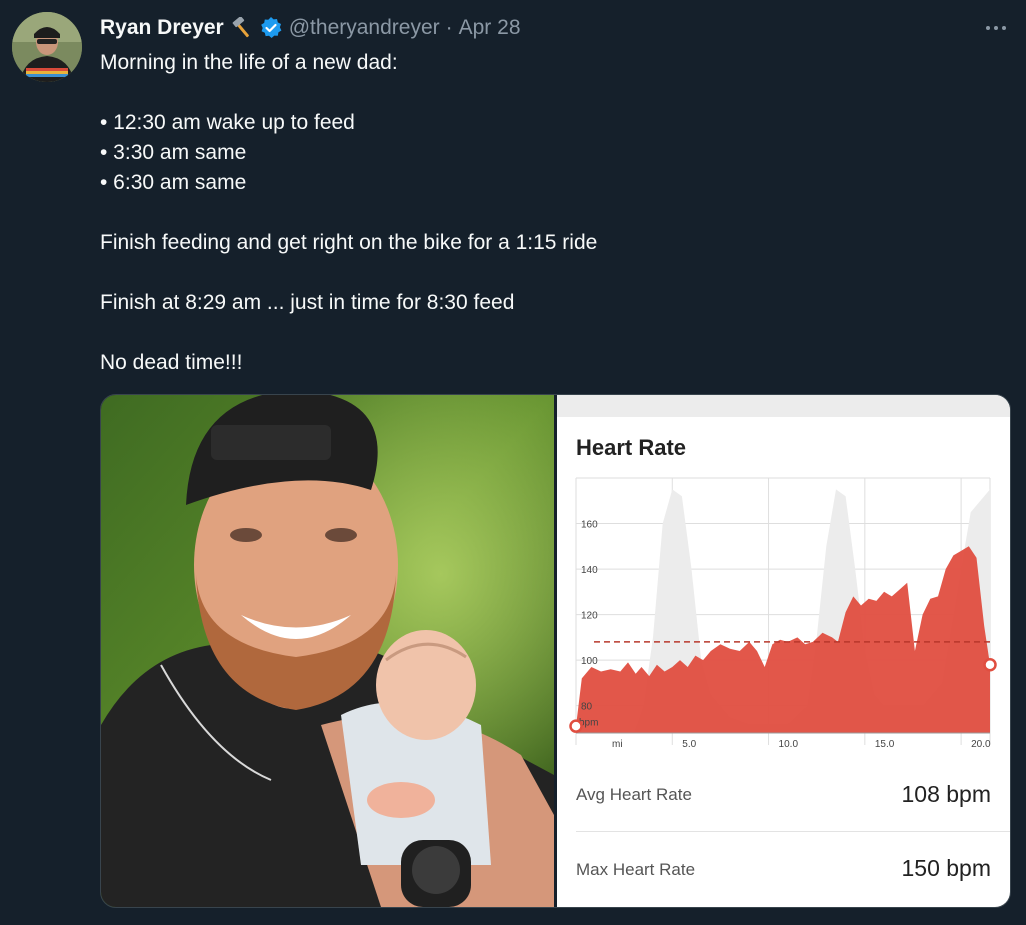 Image resolution: width=1026 pixels, height=925 pixels. What do you see at coordinates (589, 570) in the screenshot?
I see `y-tick-label: 140` at bounding box center [589, 570].